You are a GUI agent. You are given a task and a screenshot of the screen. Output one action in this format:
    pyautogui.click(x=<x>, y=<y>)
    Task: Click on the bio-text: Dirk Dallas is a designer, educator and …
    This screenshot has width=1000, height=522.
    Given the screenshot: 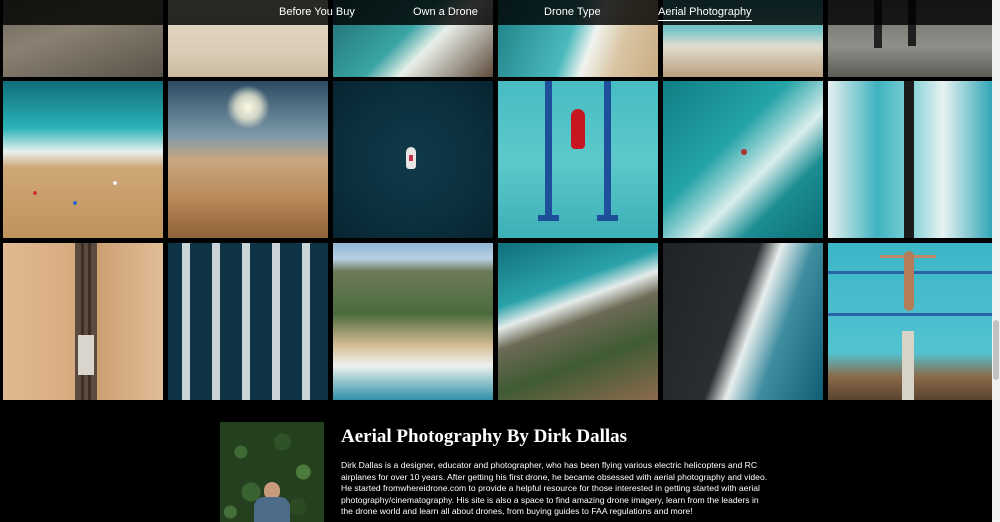 What is the action you would take?
    pyautogui.click(x=554, y=488)
    